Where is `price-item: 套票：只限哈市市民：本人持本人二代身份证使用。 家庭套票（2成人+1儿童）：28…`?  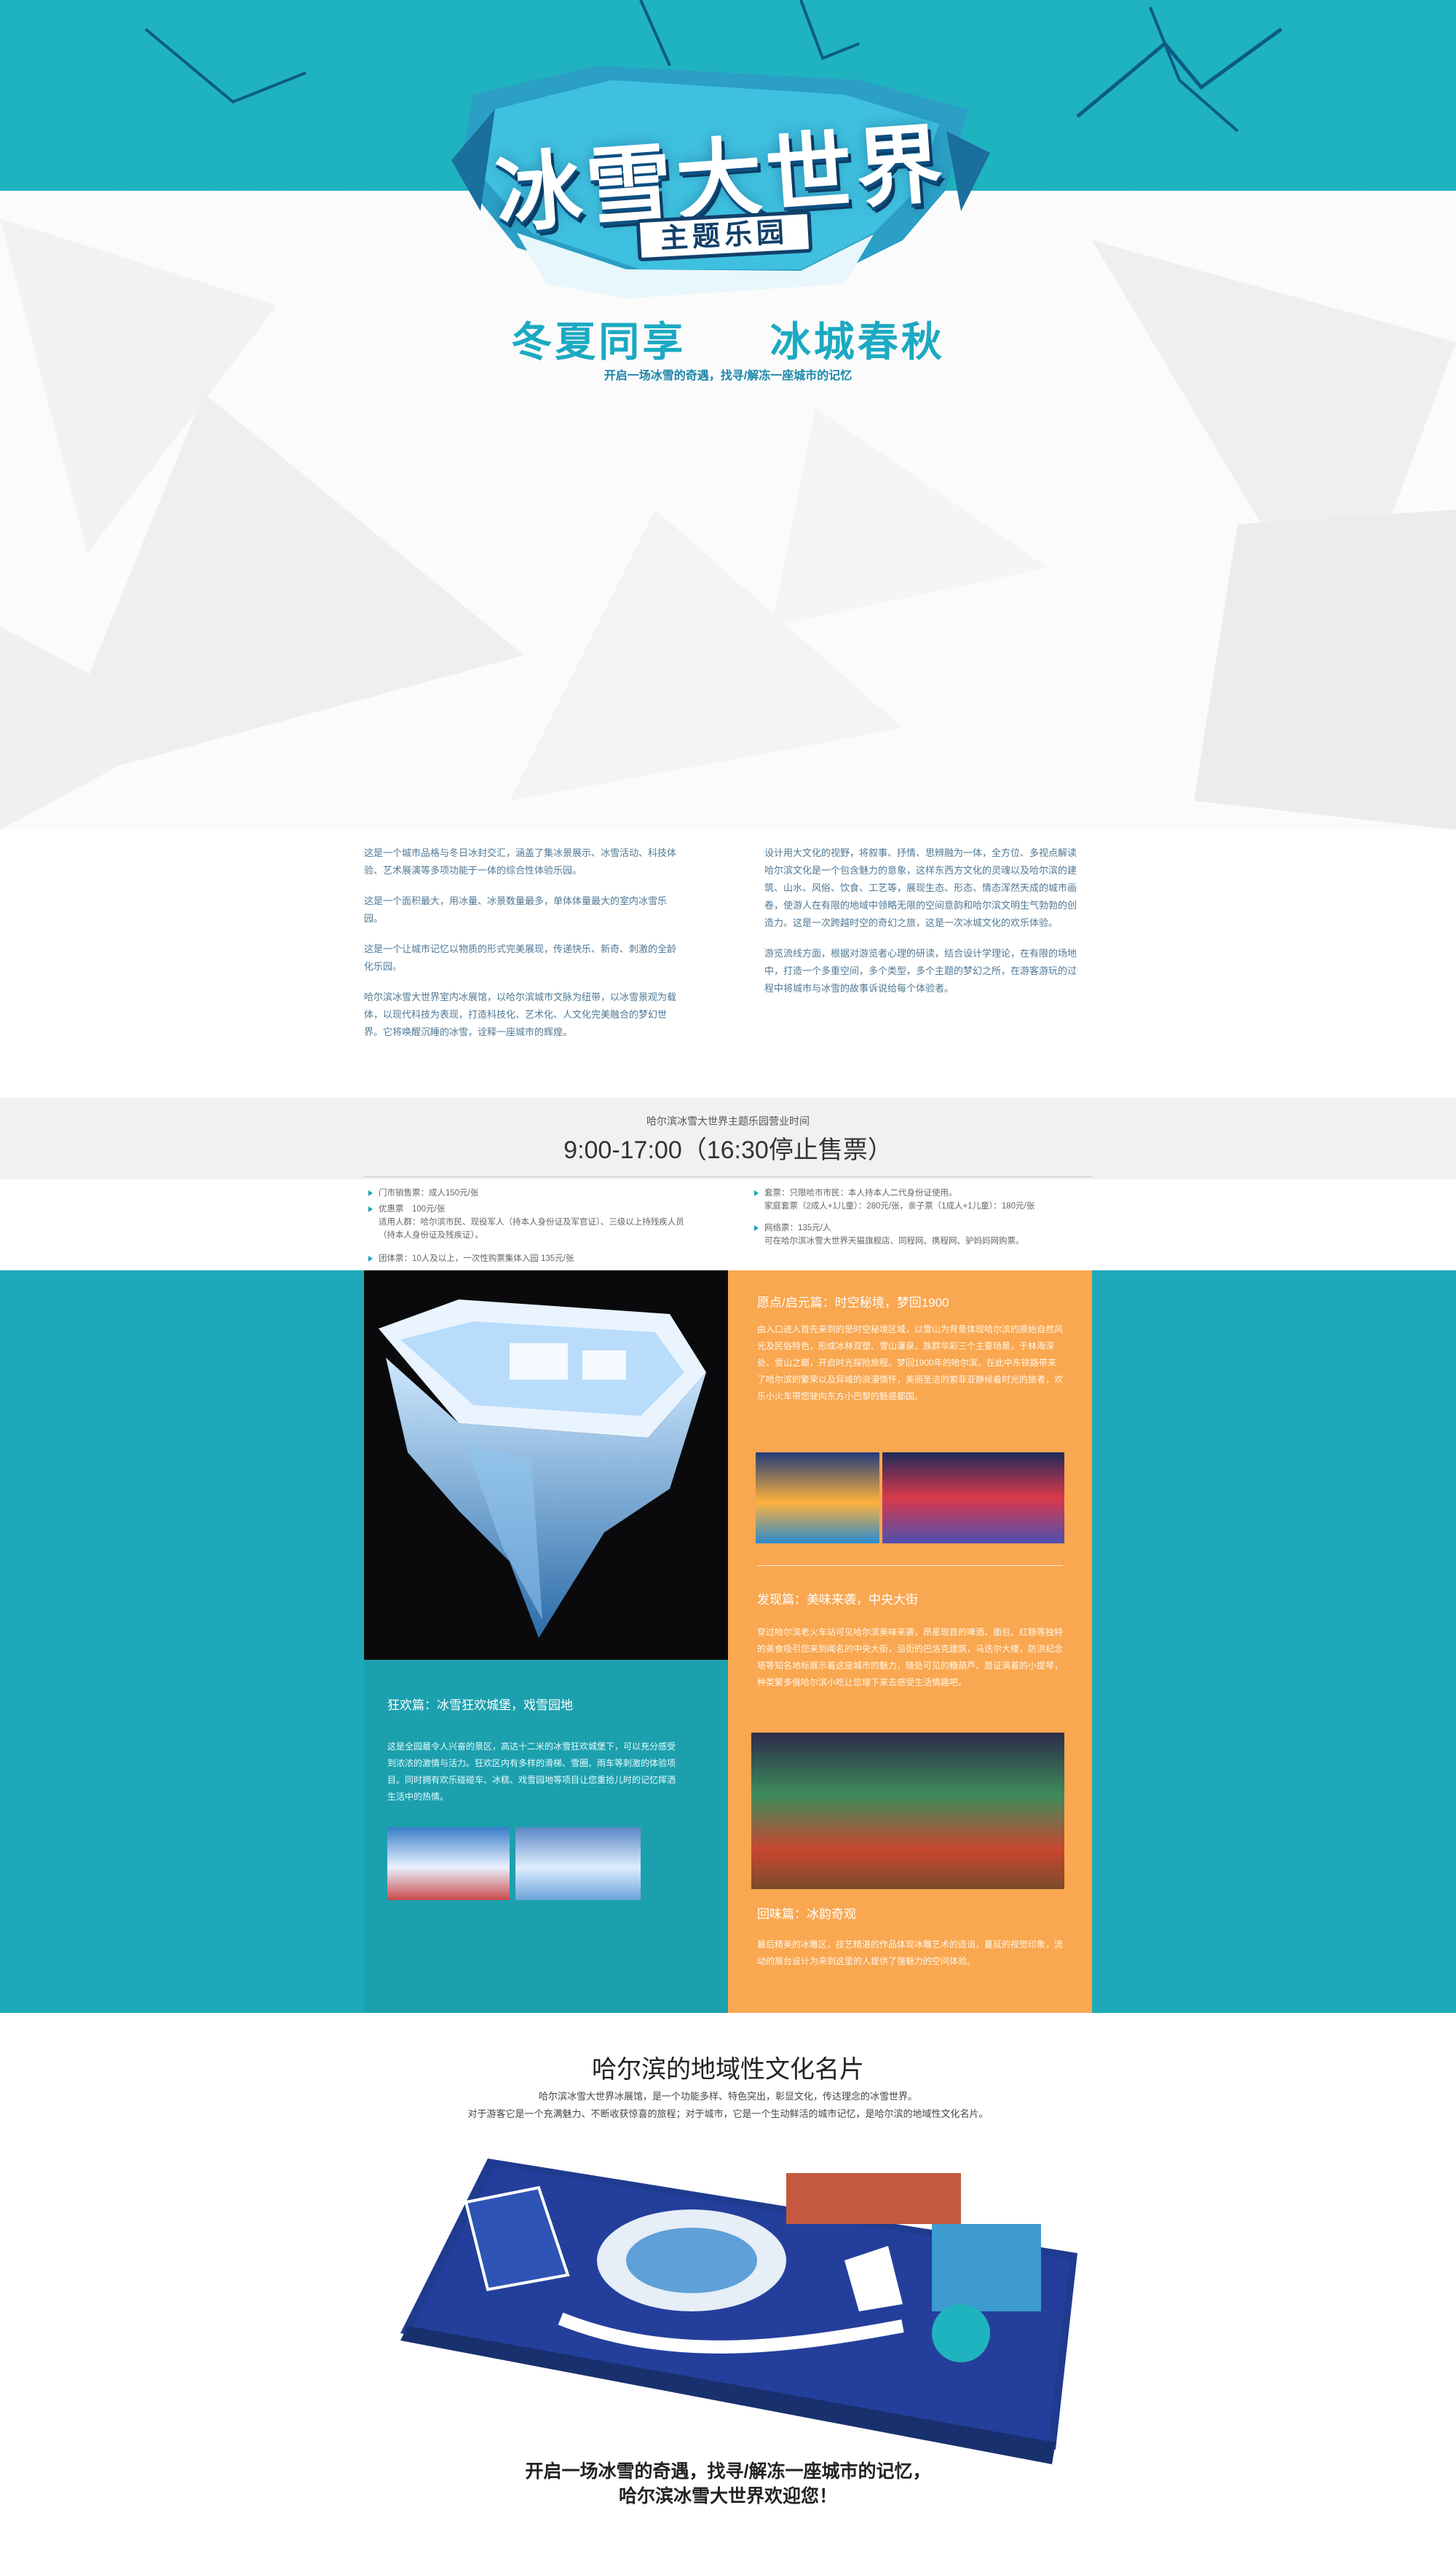 price-item: 套票：只限哈市市民：本人持本人二代身份证使用。 家庭套票（2成人+1儿童）：28… is located at coordinates (923, 1200).